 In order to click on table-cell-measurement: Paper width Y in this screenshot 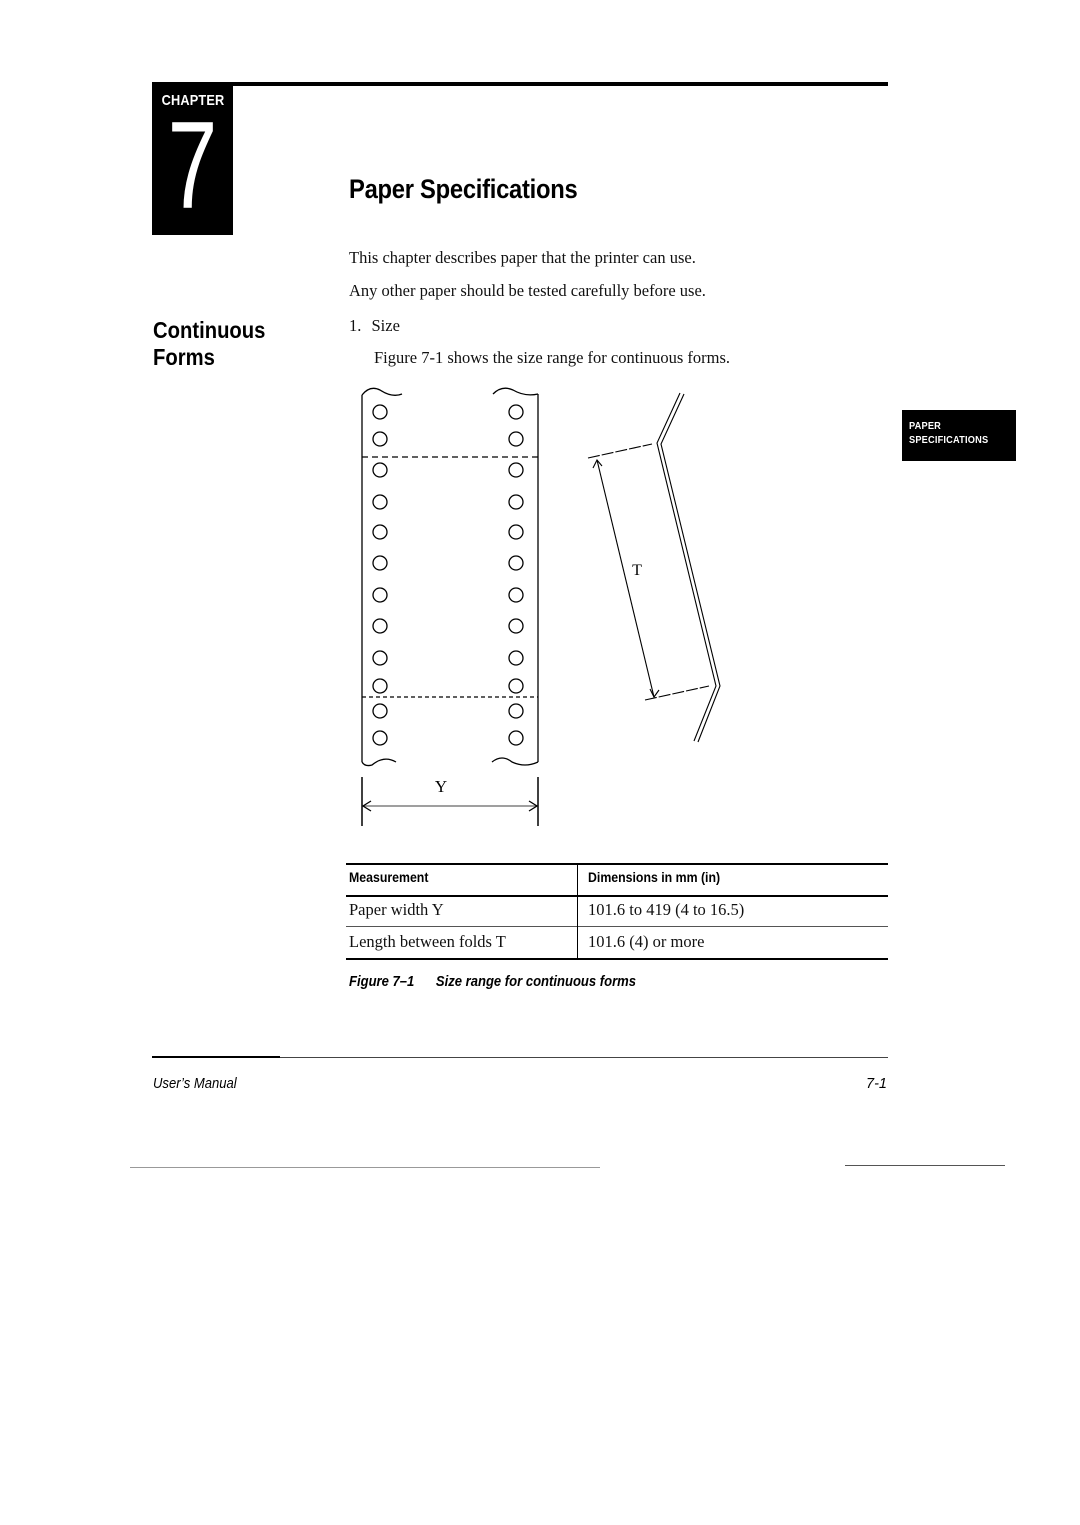, I will do `click(396, 909)`.